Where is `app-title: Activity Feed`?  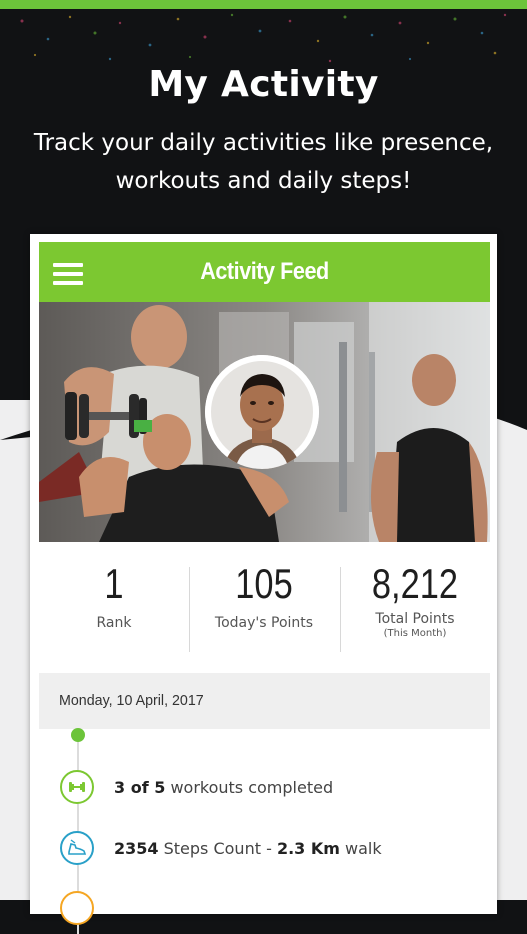 app-title: Activity Feed is located at coordinates (264, 271).